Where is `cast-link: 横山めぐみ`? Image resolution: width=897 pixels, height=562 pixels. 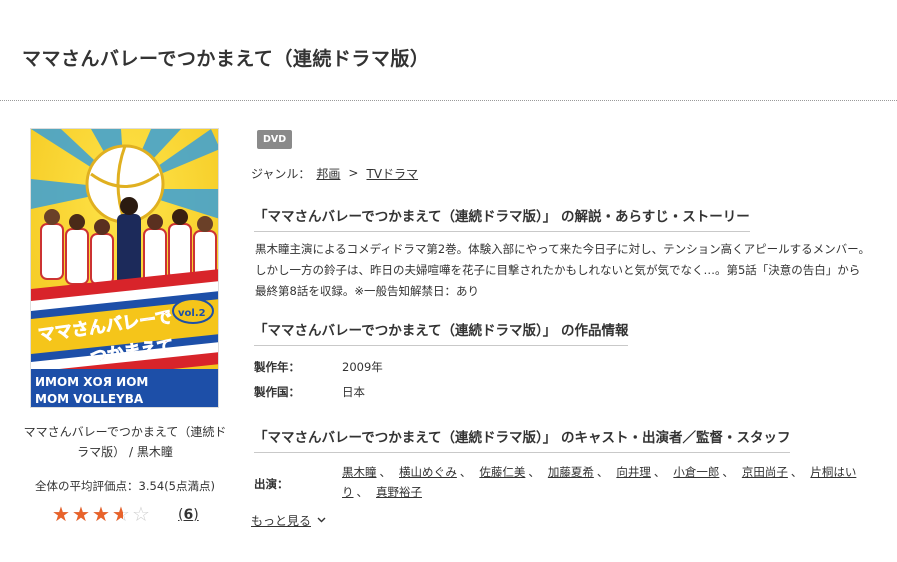 cast-link: 横山めぐみ is located at coordinates (428, 472).